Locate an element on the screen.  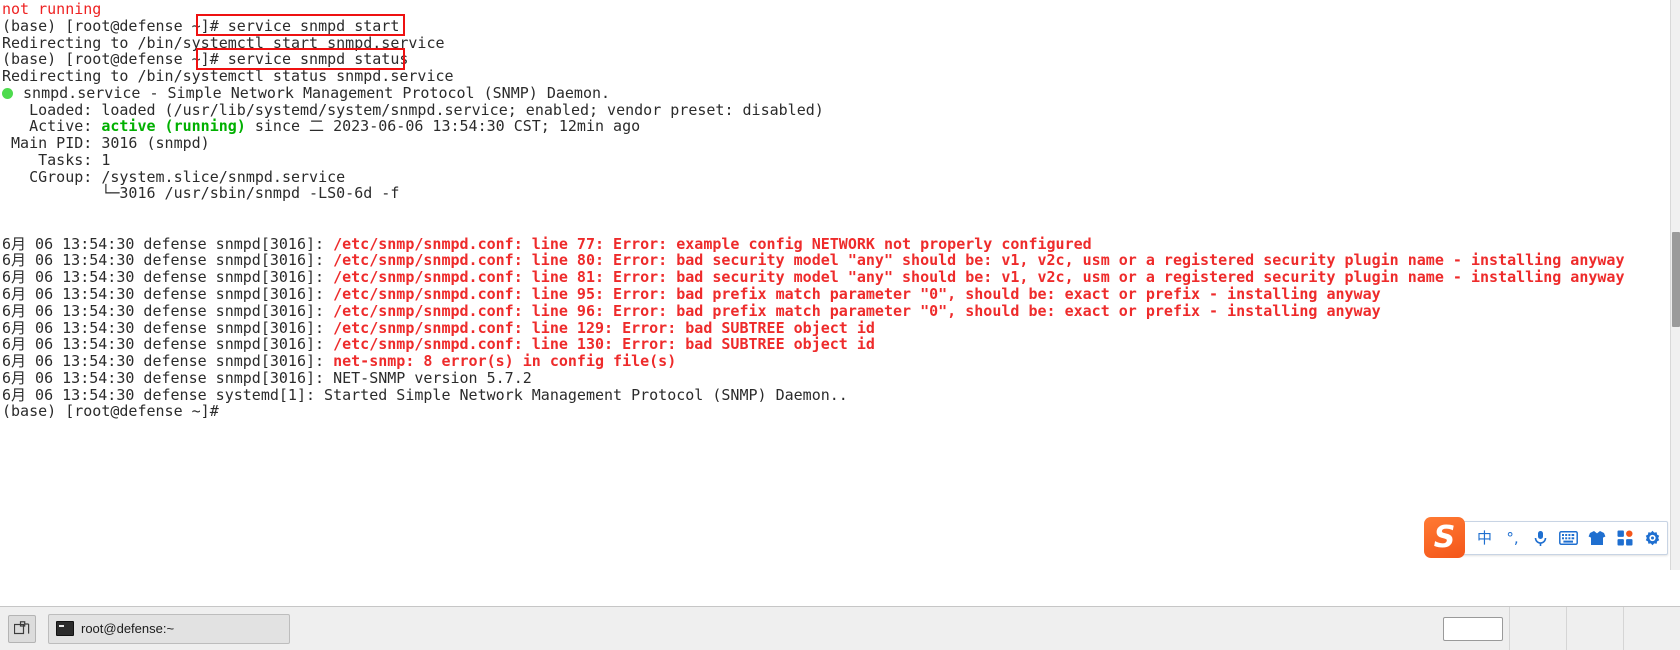
taskbar-window-button: root@defense:~ is located at coordinates (169, 628).